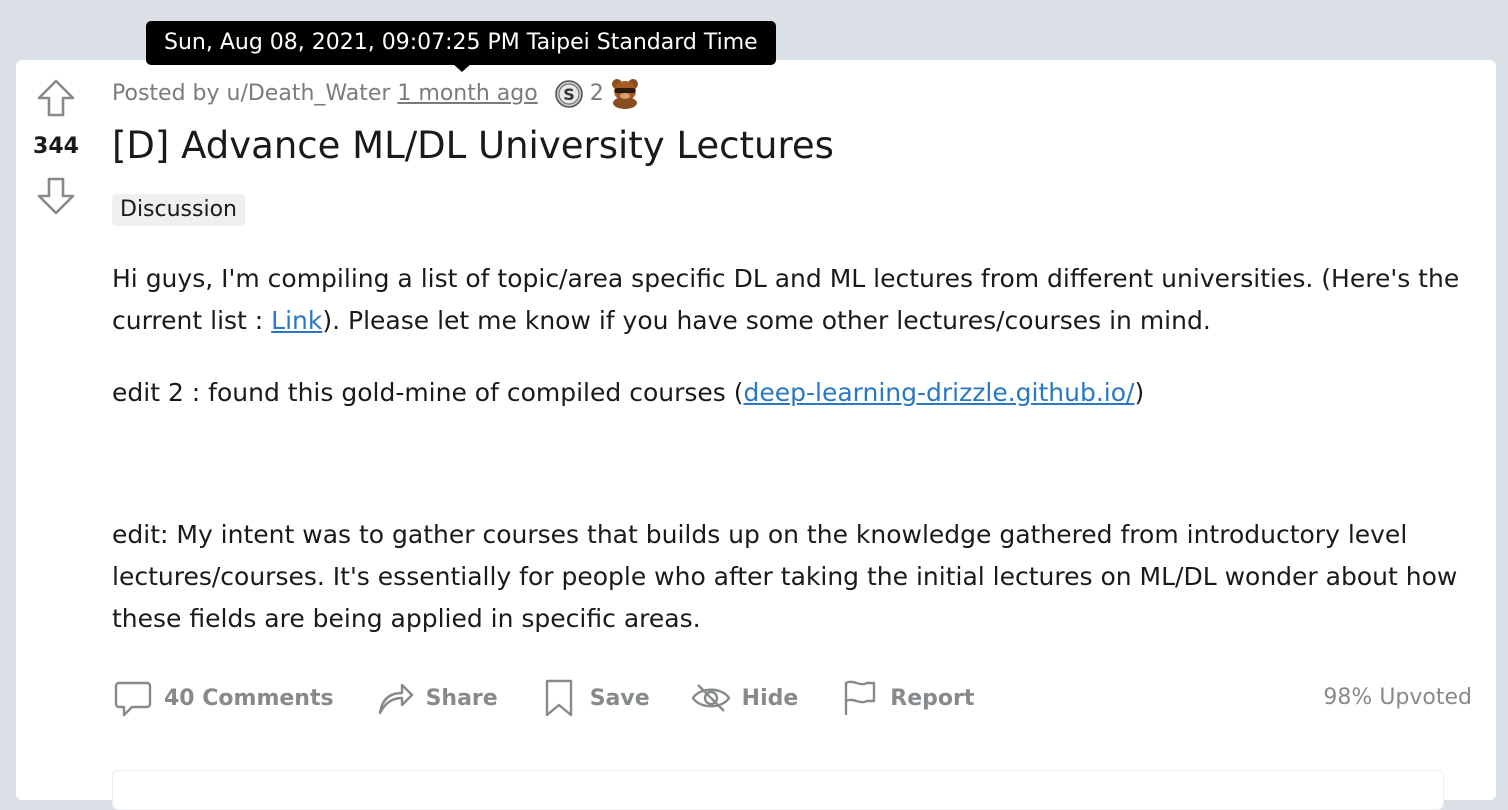 Image resolution: width=1508 pixels, height=810 pixels. I want to click on post-flair: Discussion, so click(178, 210).